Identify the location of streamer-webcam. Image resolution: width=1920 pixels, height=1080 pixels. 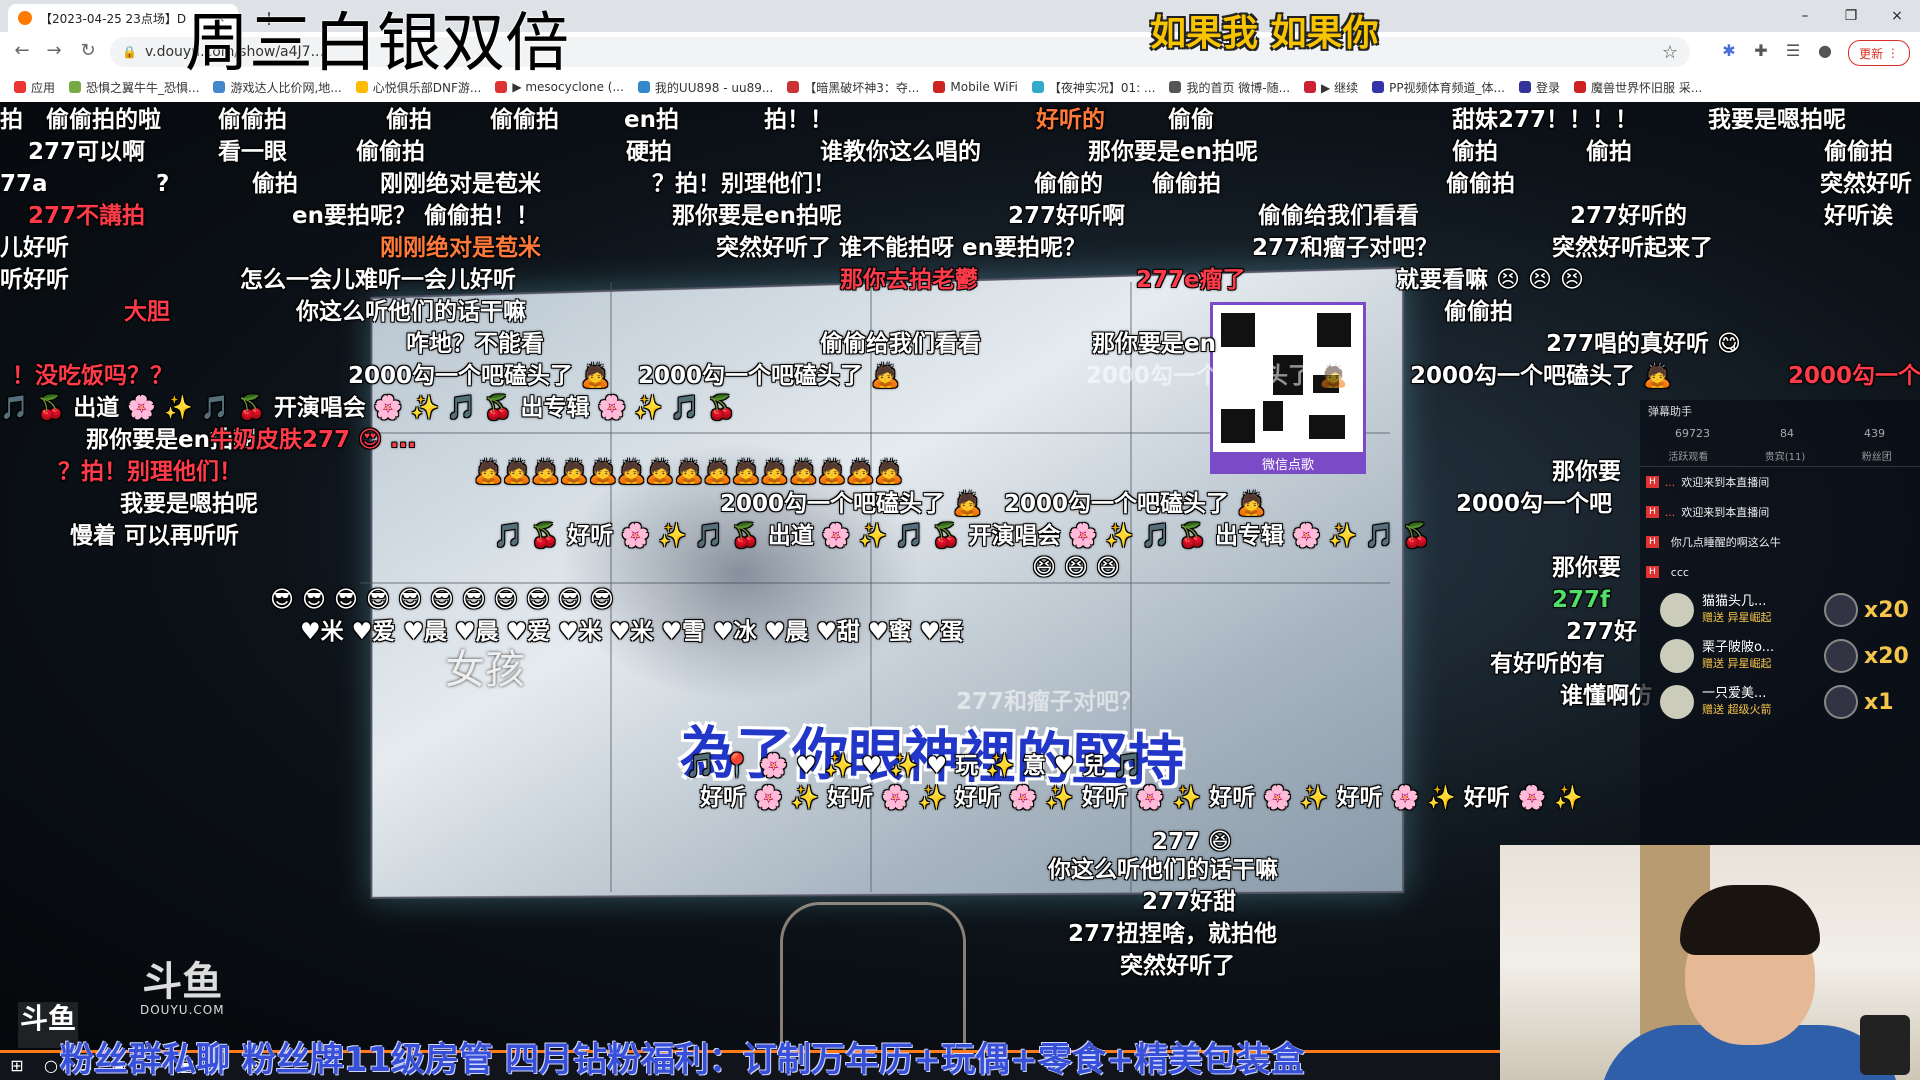
(1710, 962).